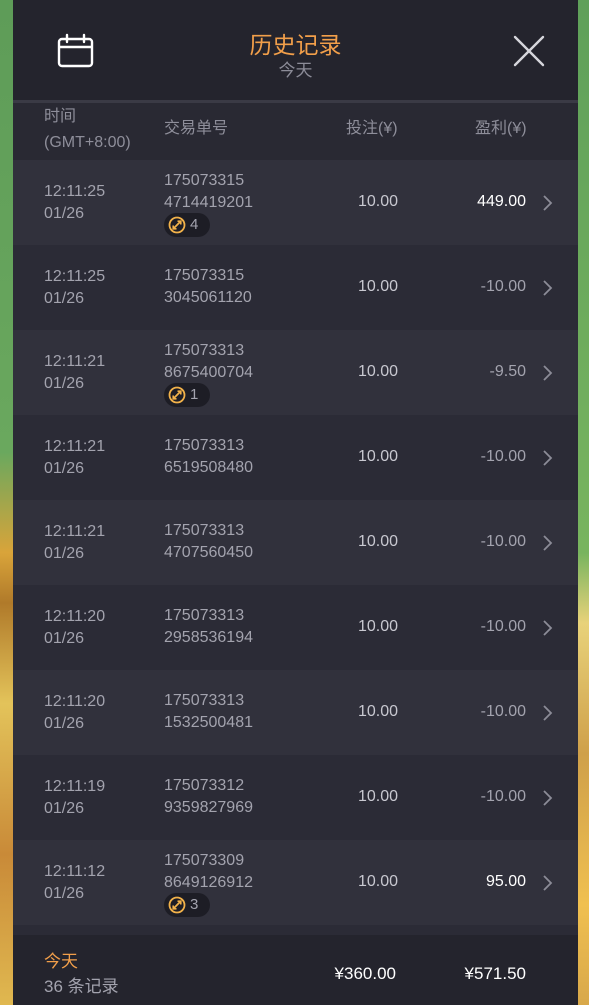 The image size is (589, 1005). Describe the element at coordinates (365, 973) in the screenshot. I see `summary-total-bet: ¥360.00` at that location.